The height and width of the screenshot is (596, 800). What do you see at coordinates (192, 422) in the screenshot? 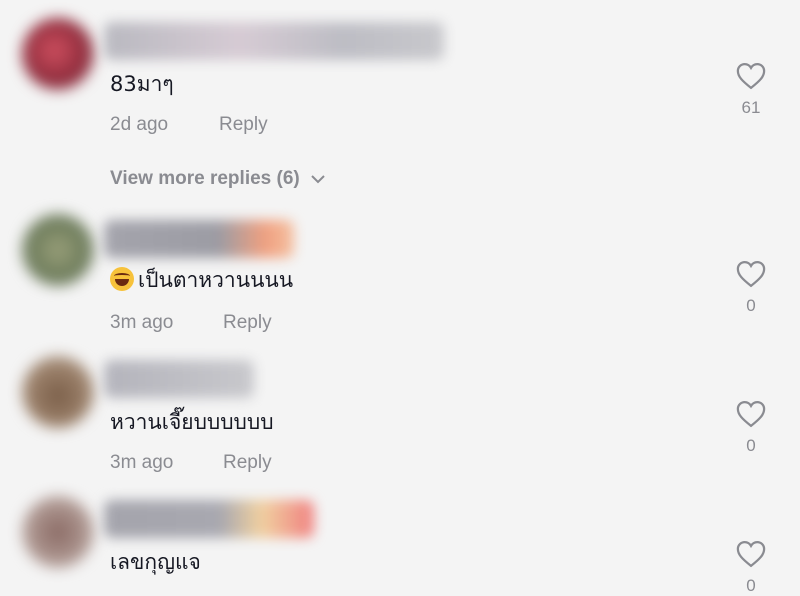
I see `comment-text: หวานเจี๊ยบบบบบบ` at bounding box center [192, 422].